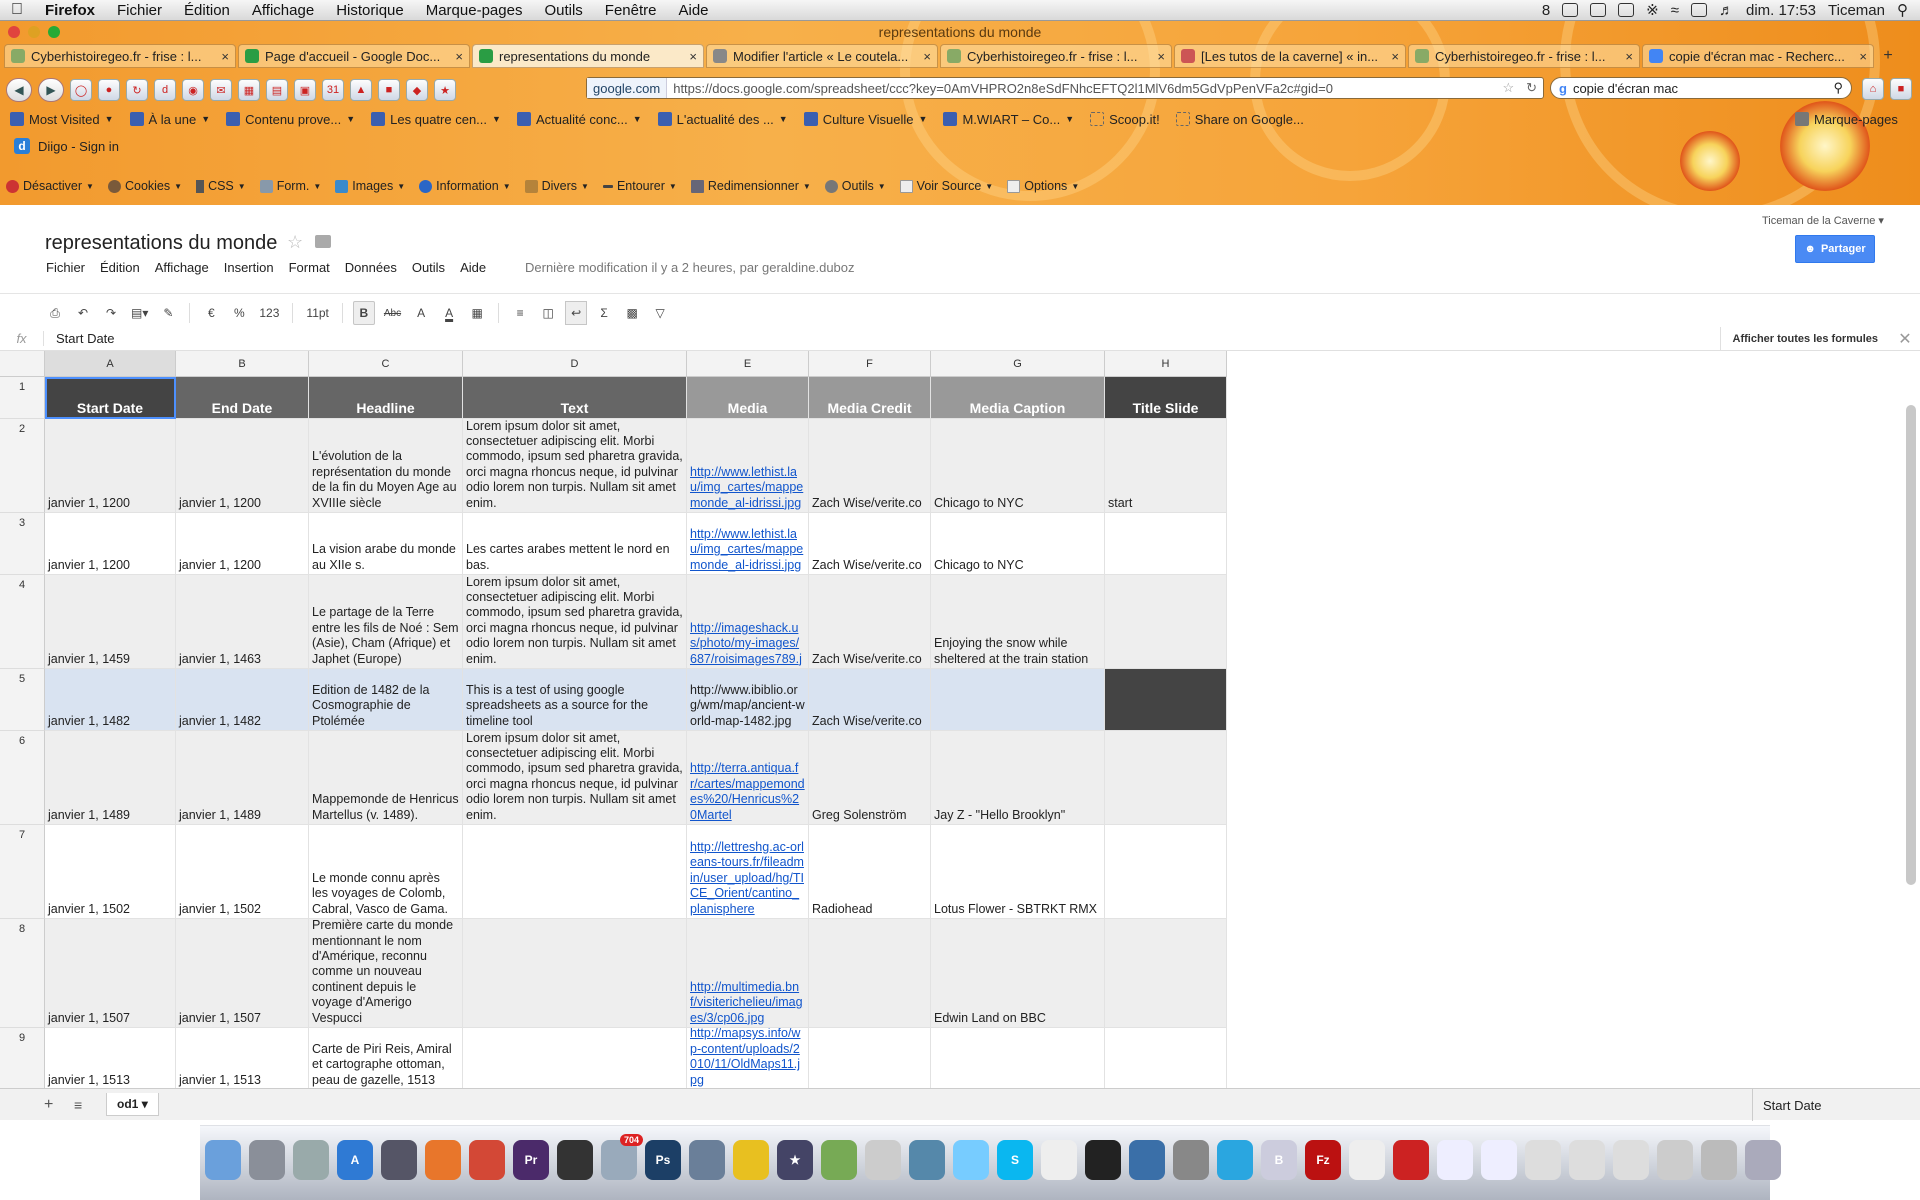 Image resolution: width=1920 pixels, height=1200 pixels. What do you see at coordinates (242, 364) in the screenshot?
I see `column-header: B` at bounding box center [242, 364].